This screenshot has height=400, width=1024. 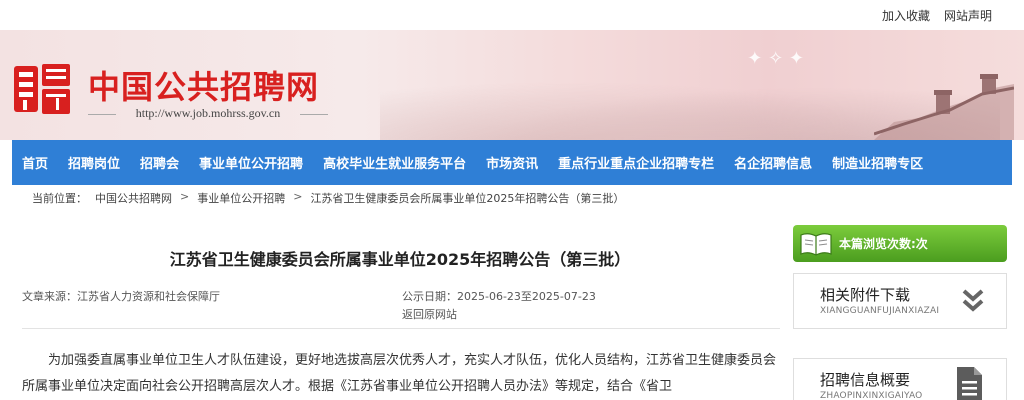 I want to click on double-chevron-down-icon, so click(x=973, y=300).